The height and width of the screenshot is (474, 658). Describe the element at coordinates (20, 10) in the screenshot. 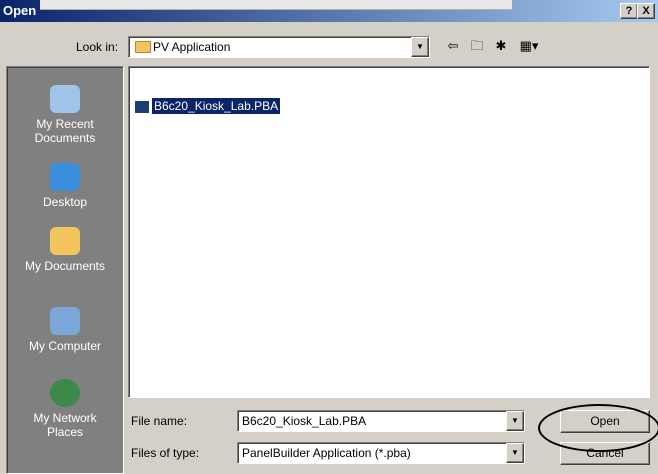

I see `window-title: Open` at that location.